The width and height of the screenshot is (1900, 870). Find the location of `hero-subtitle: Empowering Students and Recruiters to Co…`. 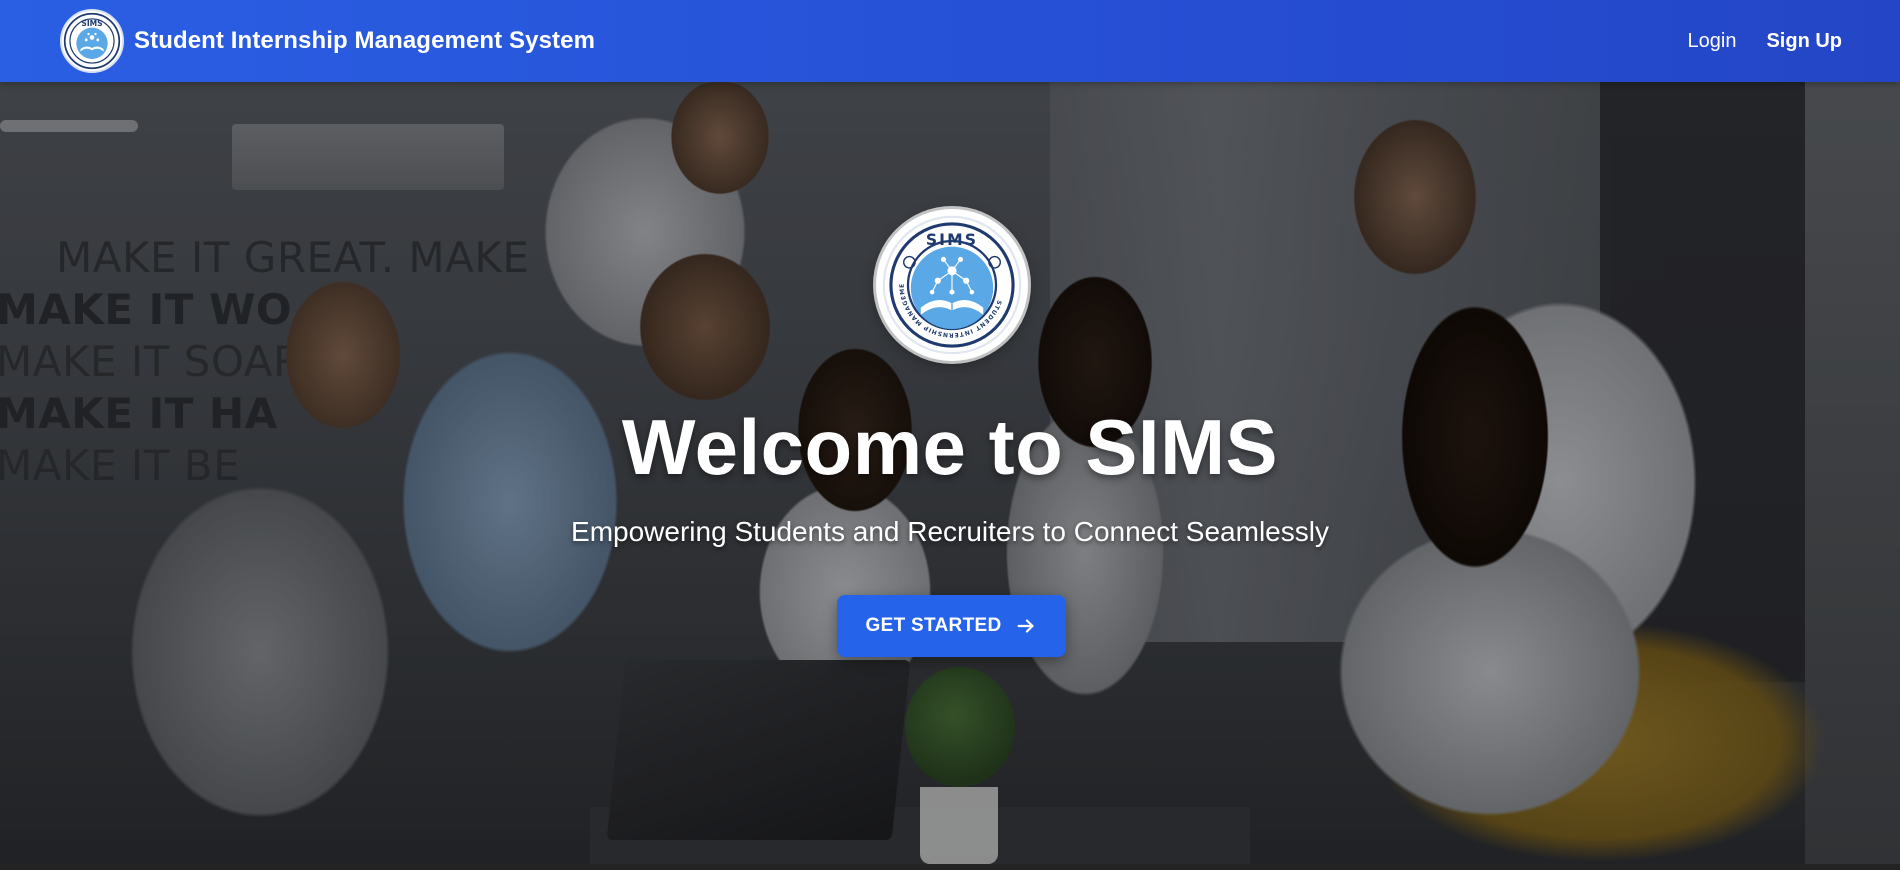

hero-subtitle: Empowering Students and Recruiters to Co… is located at coordinates (950, 531).